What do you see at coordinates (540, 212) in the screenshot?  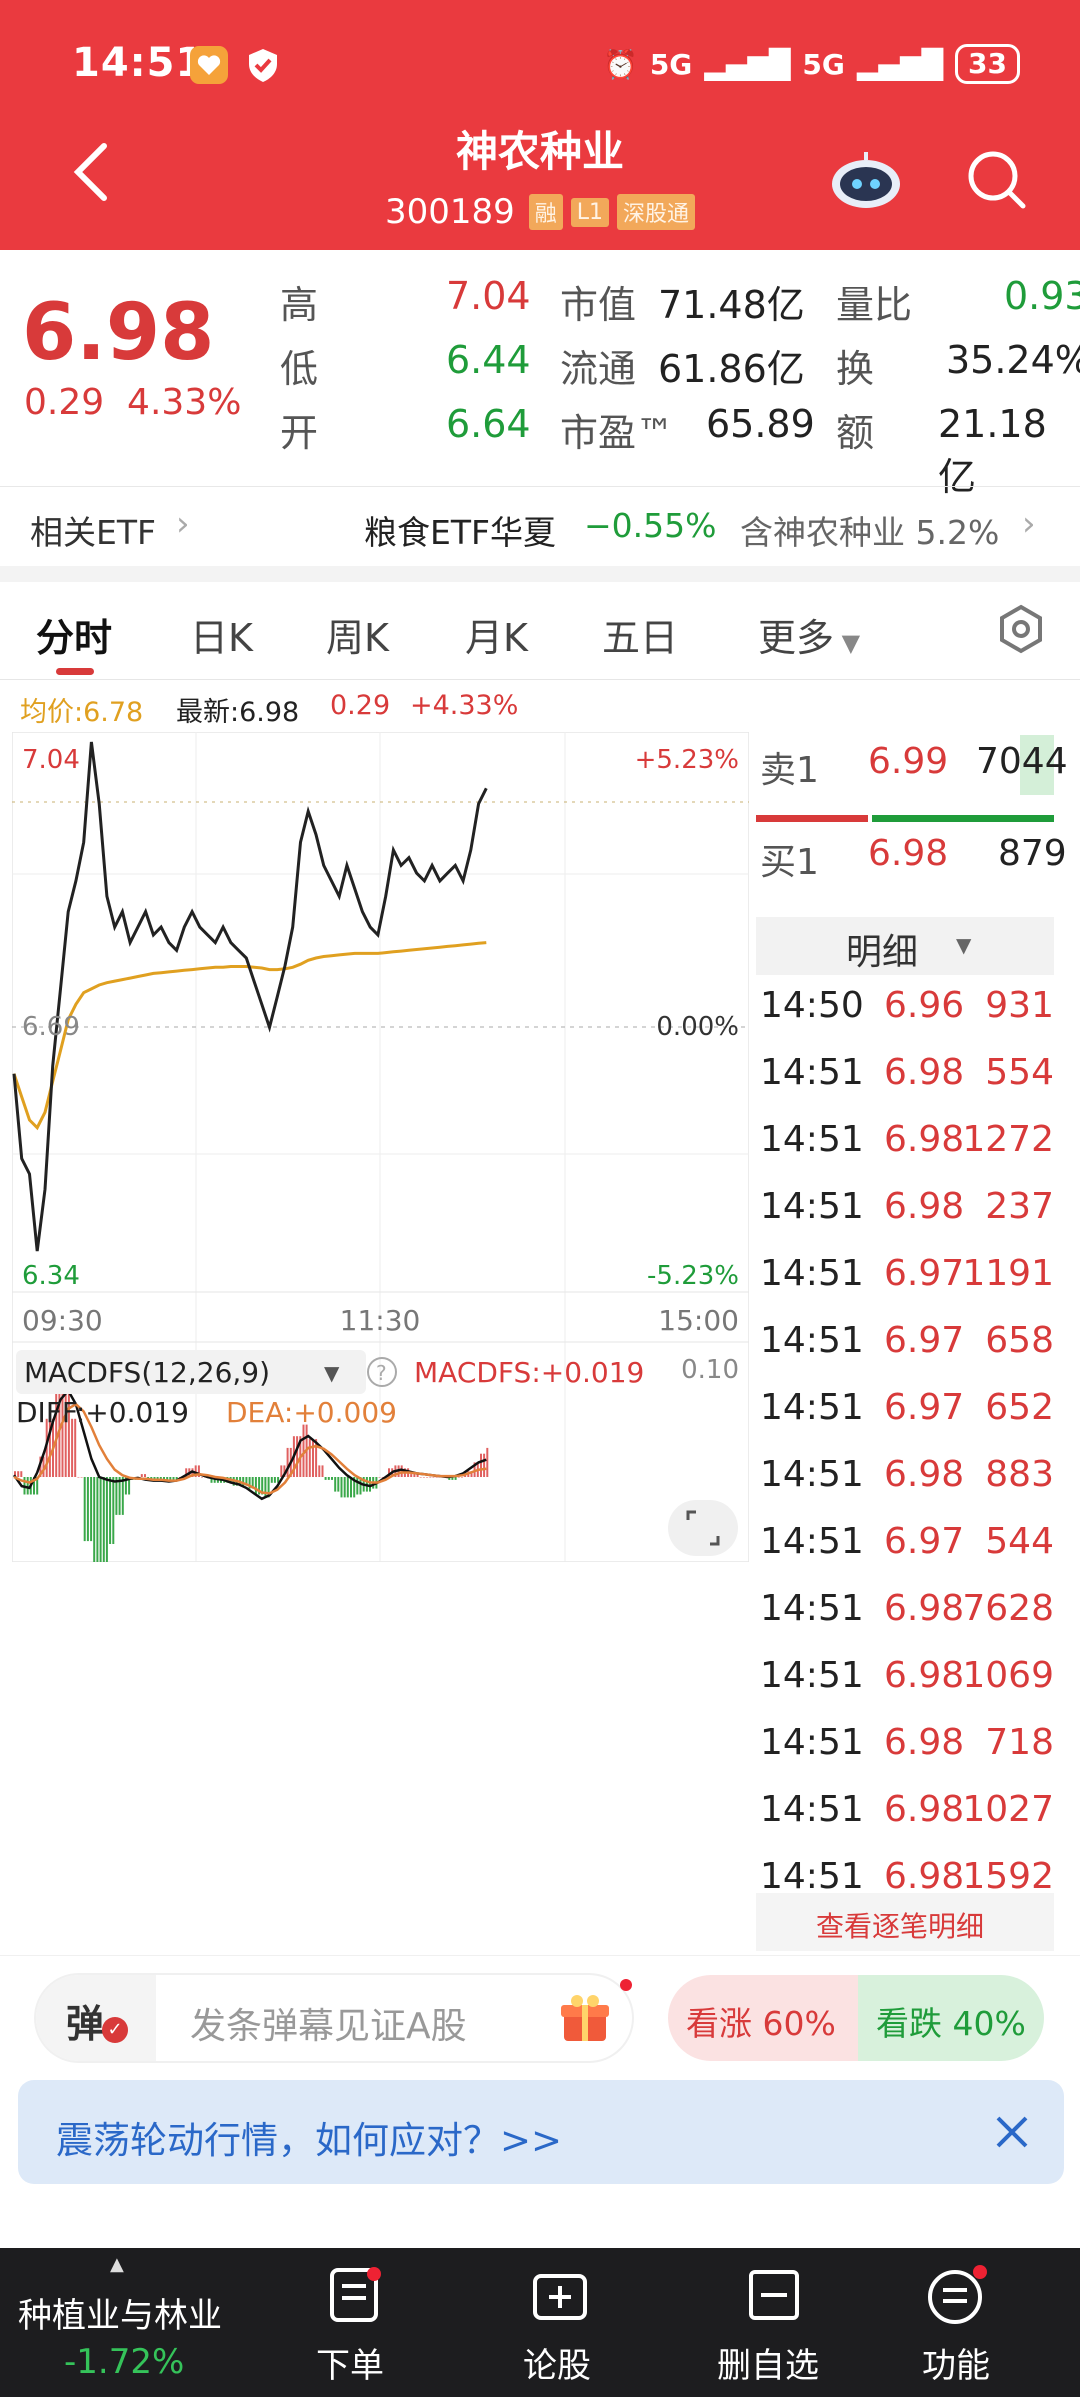 I see `stock-code-row: 300189 融 L1 深股通` at bounding box center [540, 212].